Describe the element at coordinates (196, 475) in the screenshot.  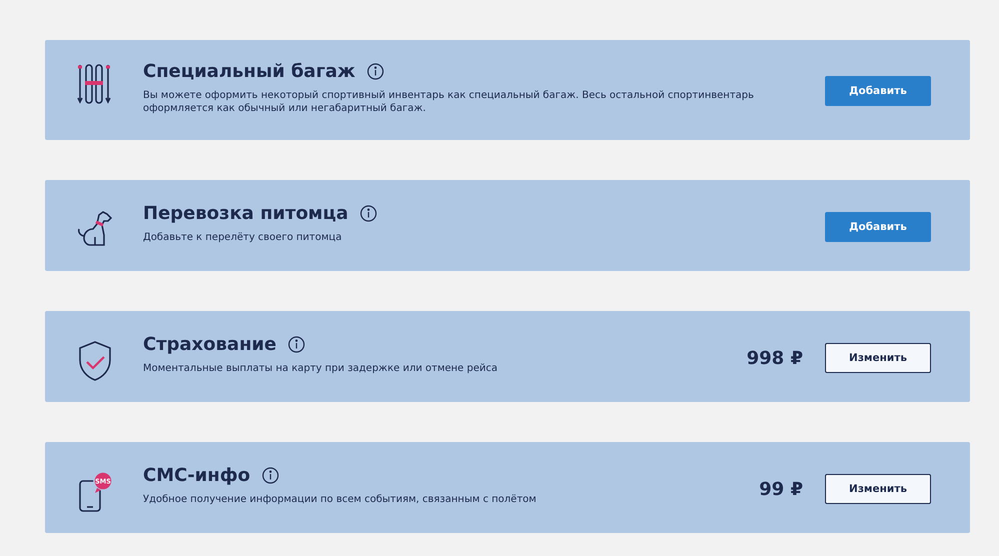
I see `service-title: СМС-инфо` at that location.